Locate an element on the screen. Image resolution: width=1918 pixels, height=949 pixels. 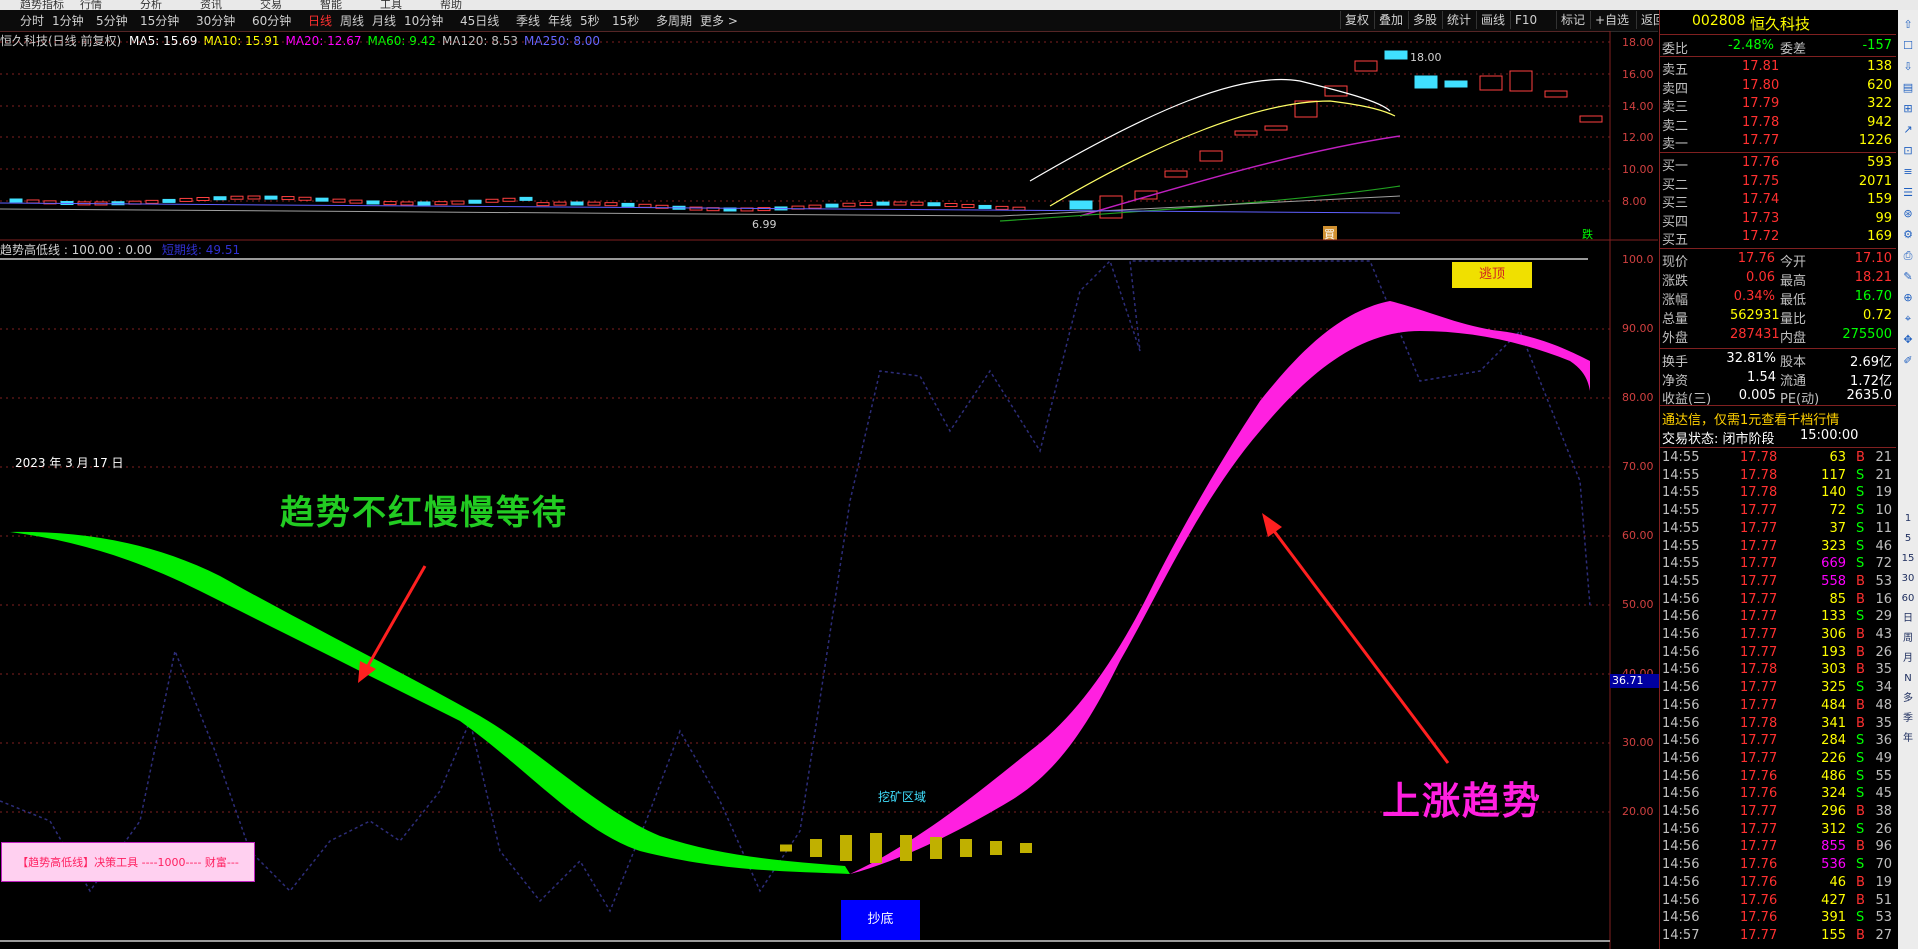
period-tab-5: 60分钟 is located at coordinates (271, 20).